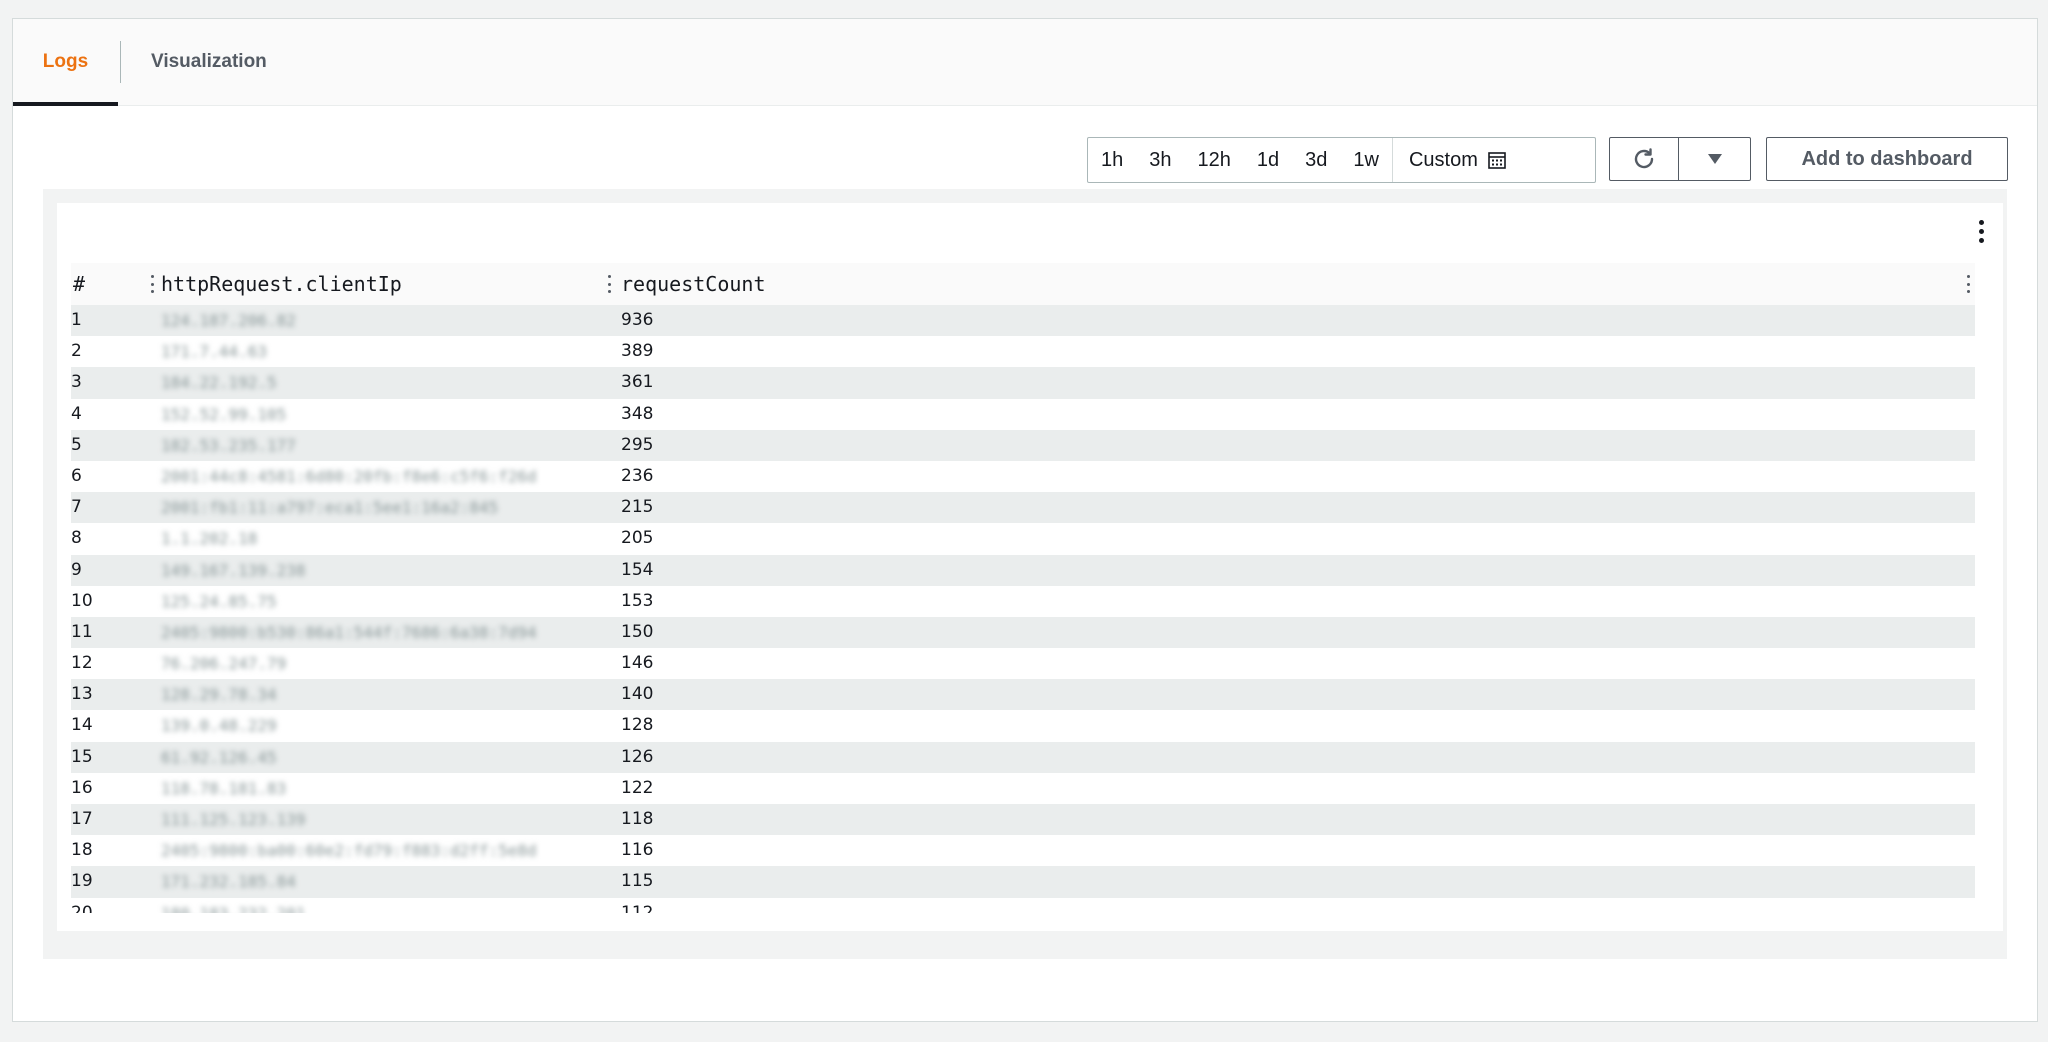 The image size is (2048, 1042). What do you see at coordinates (1112, 160) in the screenshot?
I see `range-button-1h: 1h` at bounding box center [1112, 160].